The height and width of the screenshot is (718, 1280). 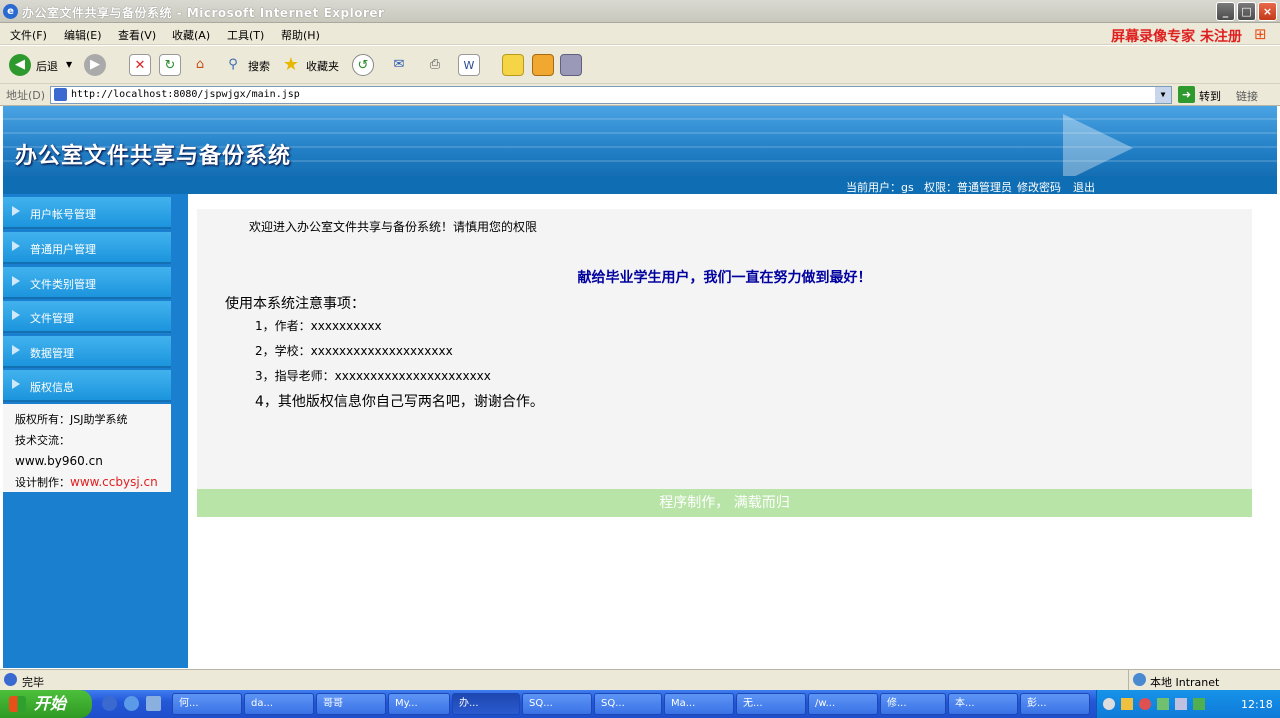 What do you see at coordinates (233, 65) in the screenshot?
I see `search-icon: ⚲` at bounding box center [233, 65].